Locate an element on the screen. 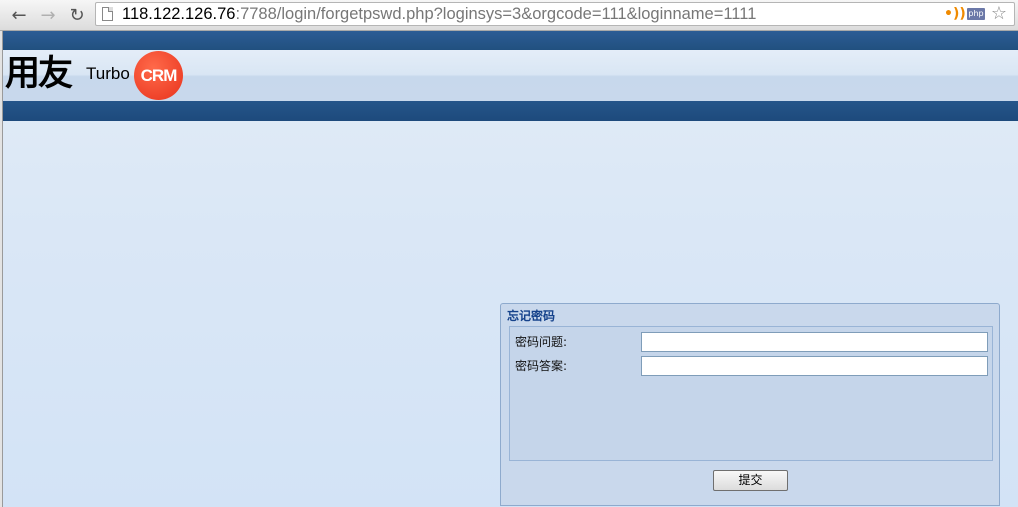 Image resolution: width=1018 pixels, height=507 pixels. password-answer-input is located at coordinates (814, 366).